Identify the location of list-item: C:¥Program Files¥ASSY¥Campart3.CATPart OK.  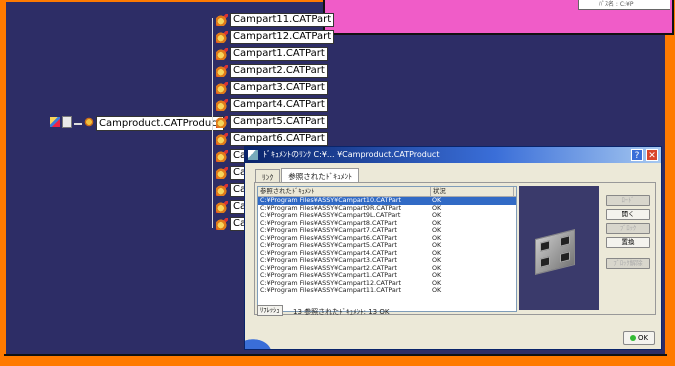
(387, 261).